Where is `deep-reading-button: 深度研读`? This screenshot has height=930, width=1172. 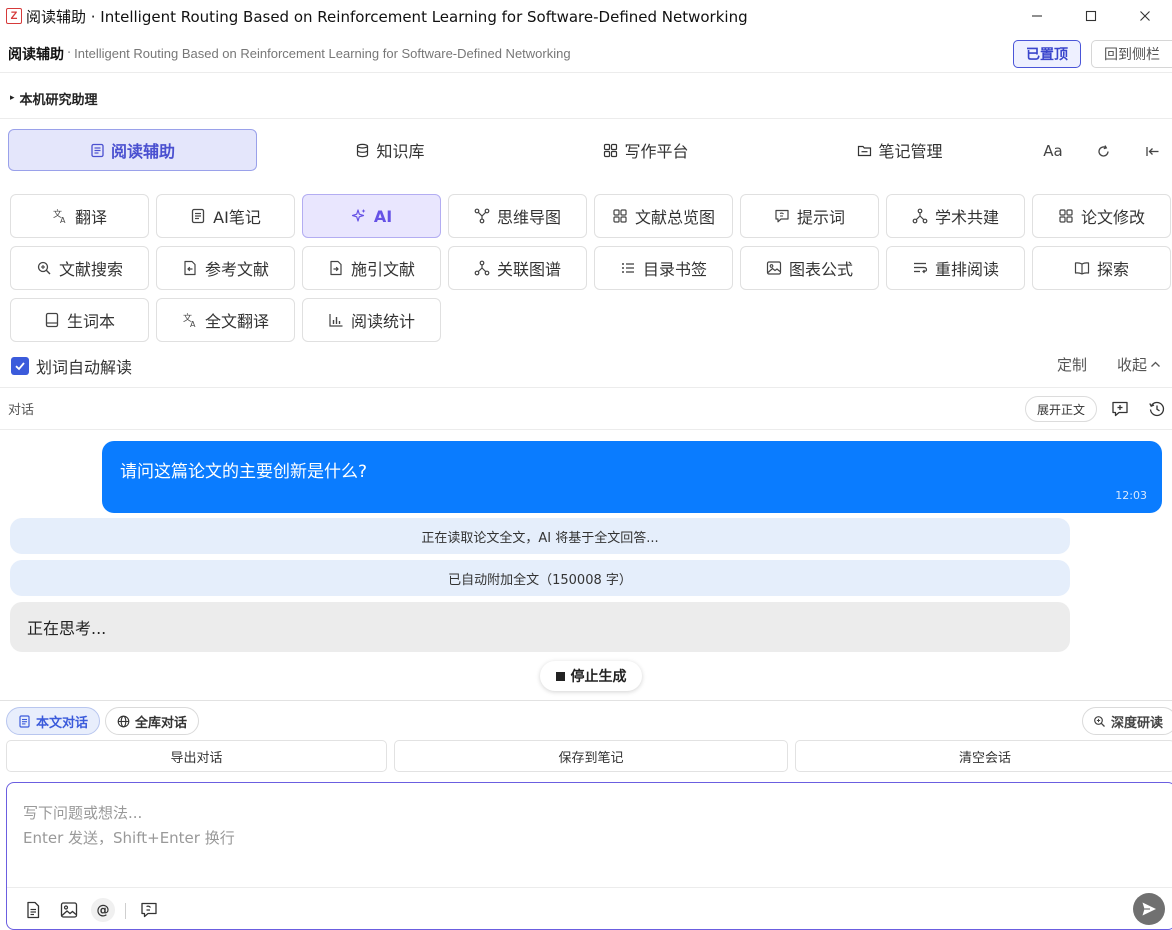
deep-reading-button: 深度研读 is located at coordinates (1127, 721).